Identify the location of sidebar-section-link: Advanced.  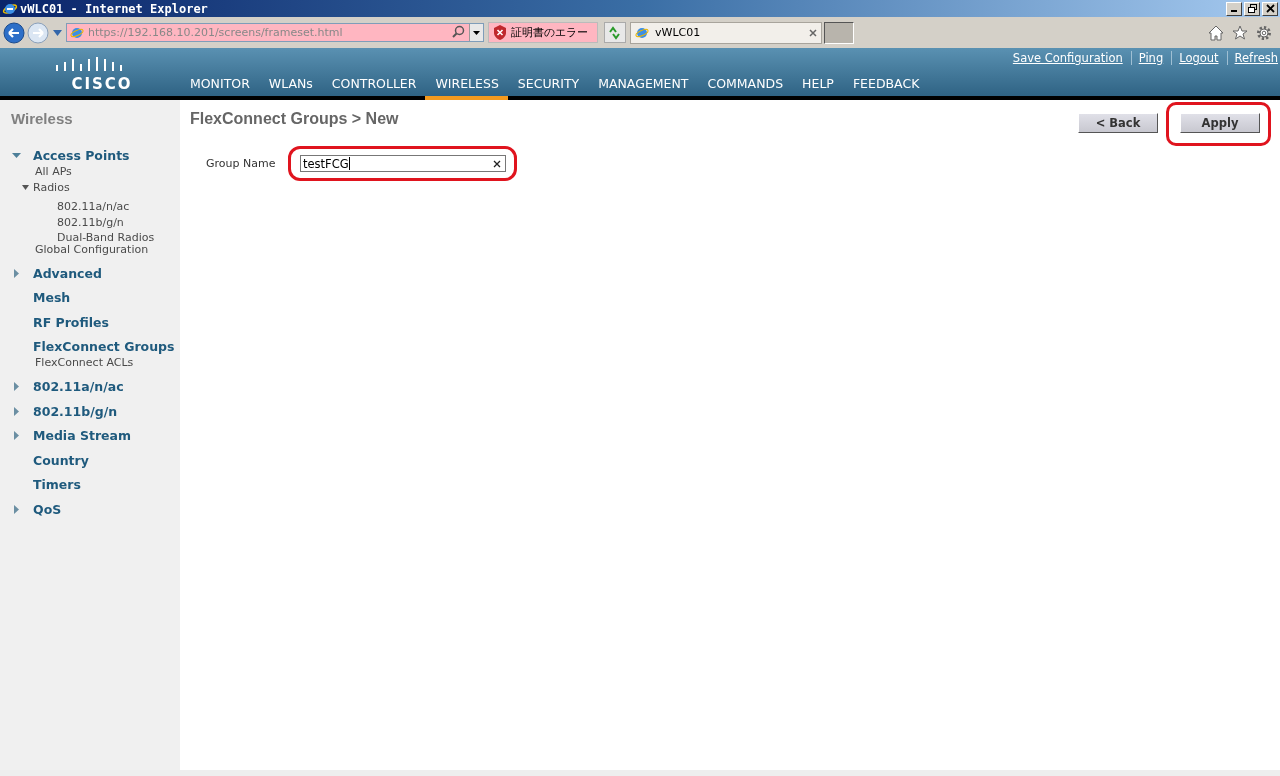
(67, 273).